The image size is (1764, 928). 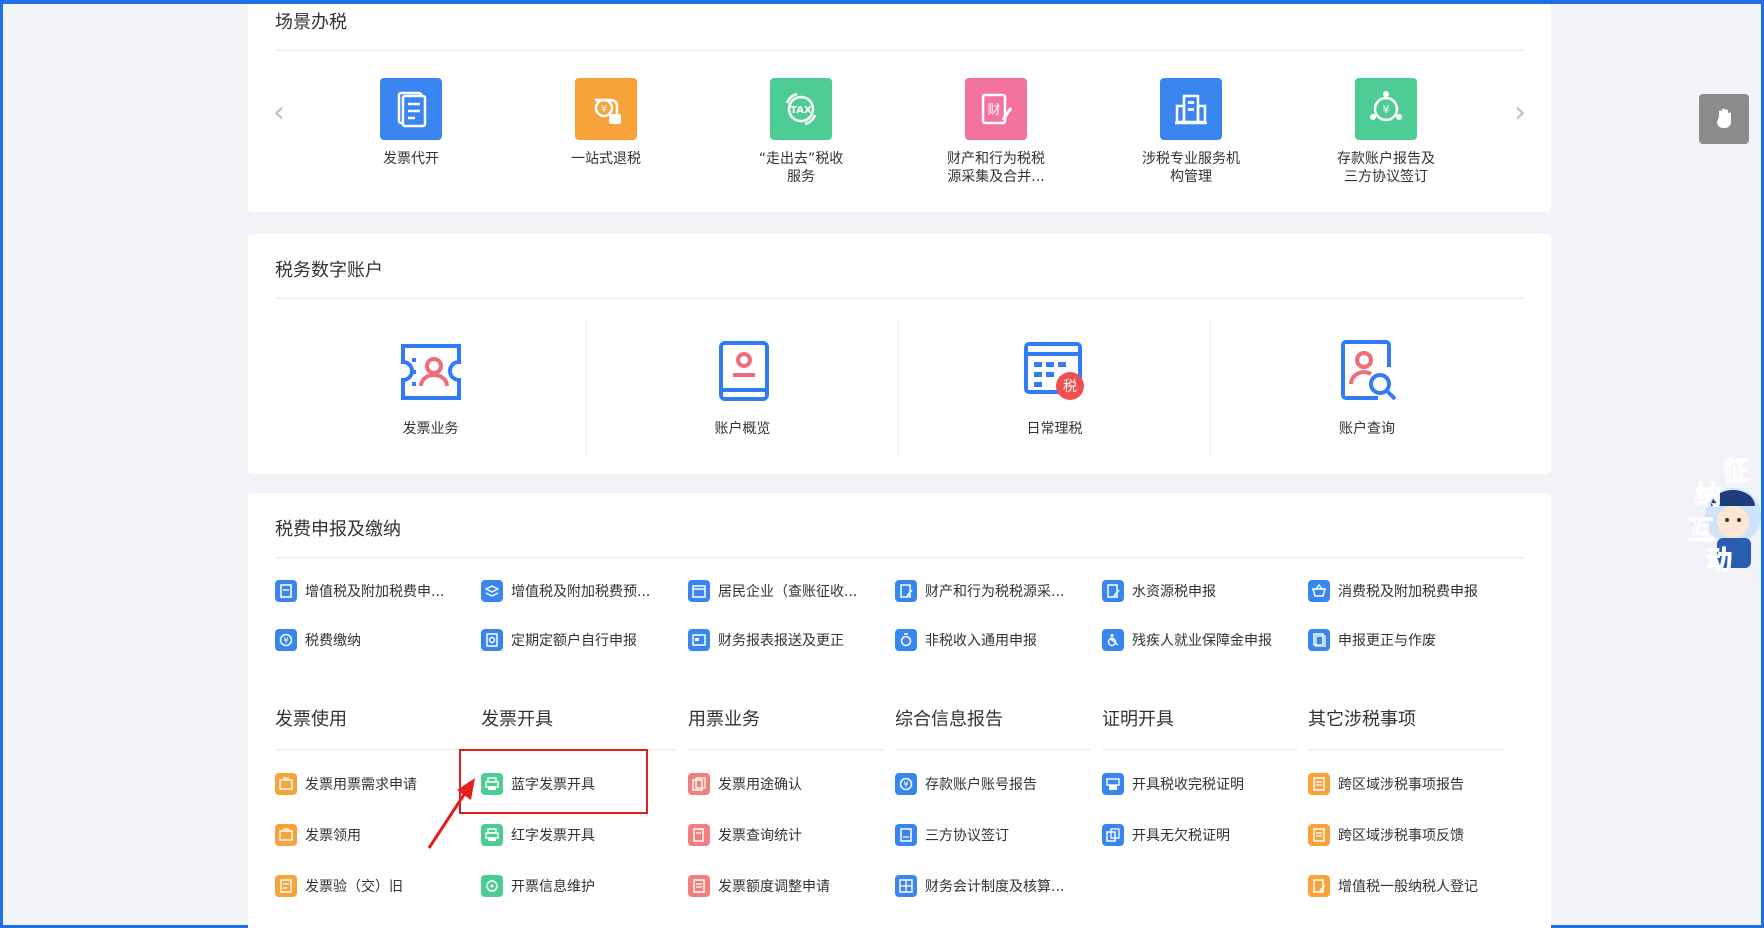 I want to click on scene-item-professional-service: 涉税专业服务机 构管理, so click(x=1191, y=132).